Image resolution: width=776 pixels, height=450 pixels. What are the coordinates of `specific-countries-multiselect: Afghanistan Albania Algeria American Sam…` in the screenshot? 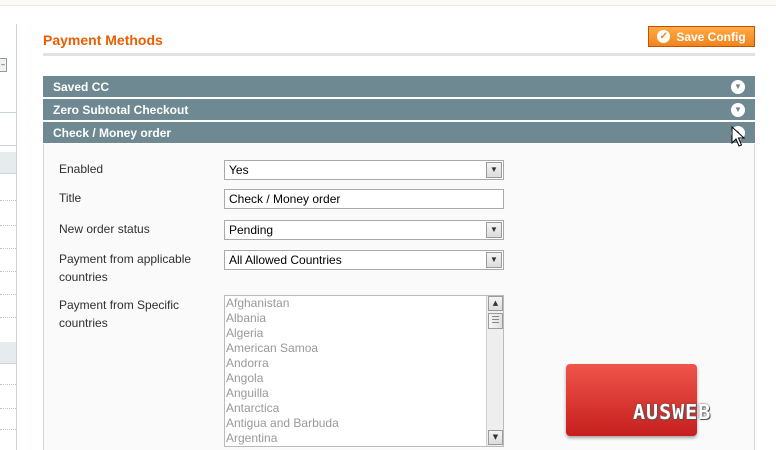 It's located at (364, 371).